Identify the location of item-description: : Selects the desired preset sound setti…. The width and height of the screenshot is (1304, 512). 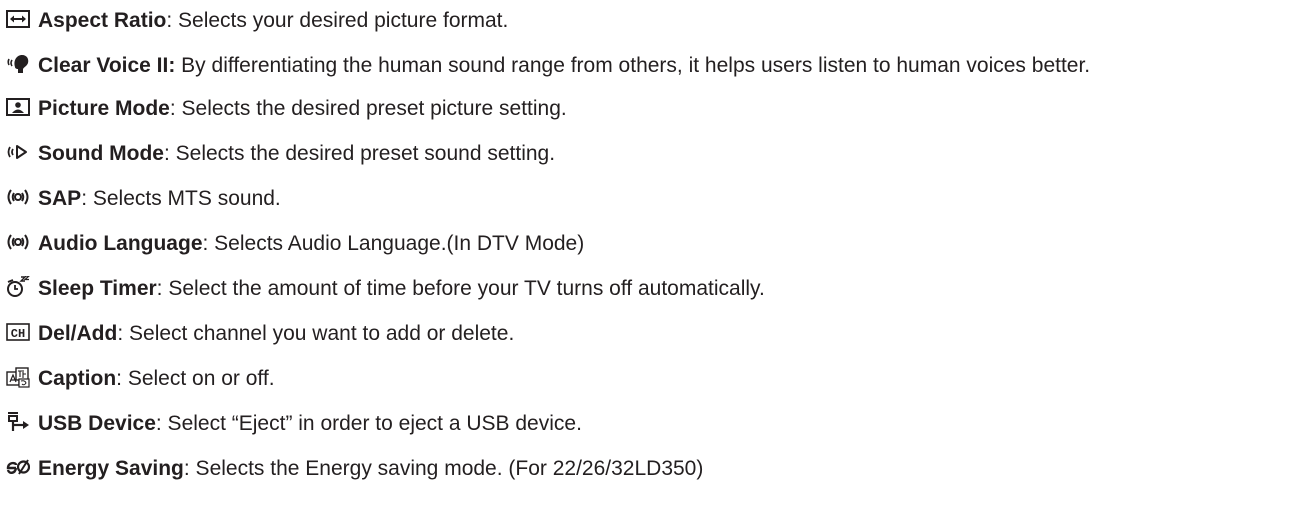
(359, 153).